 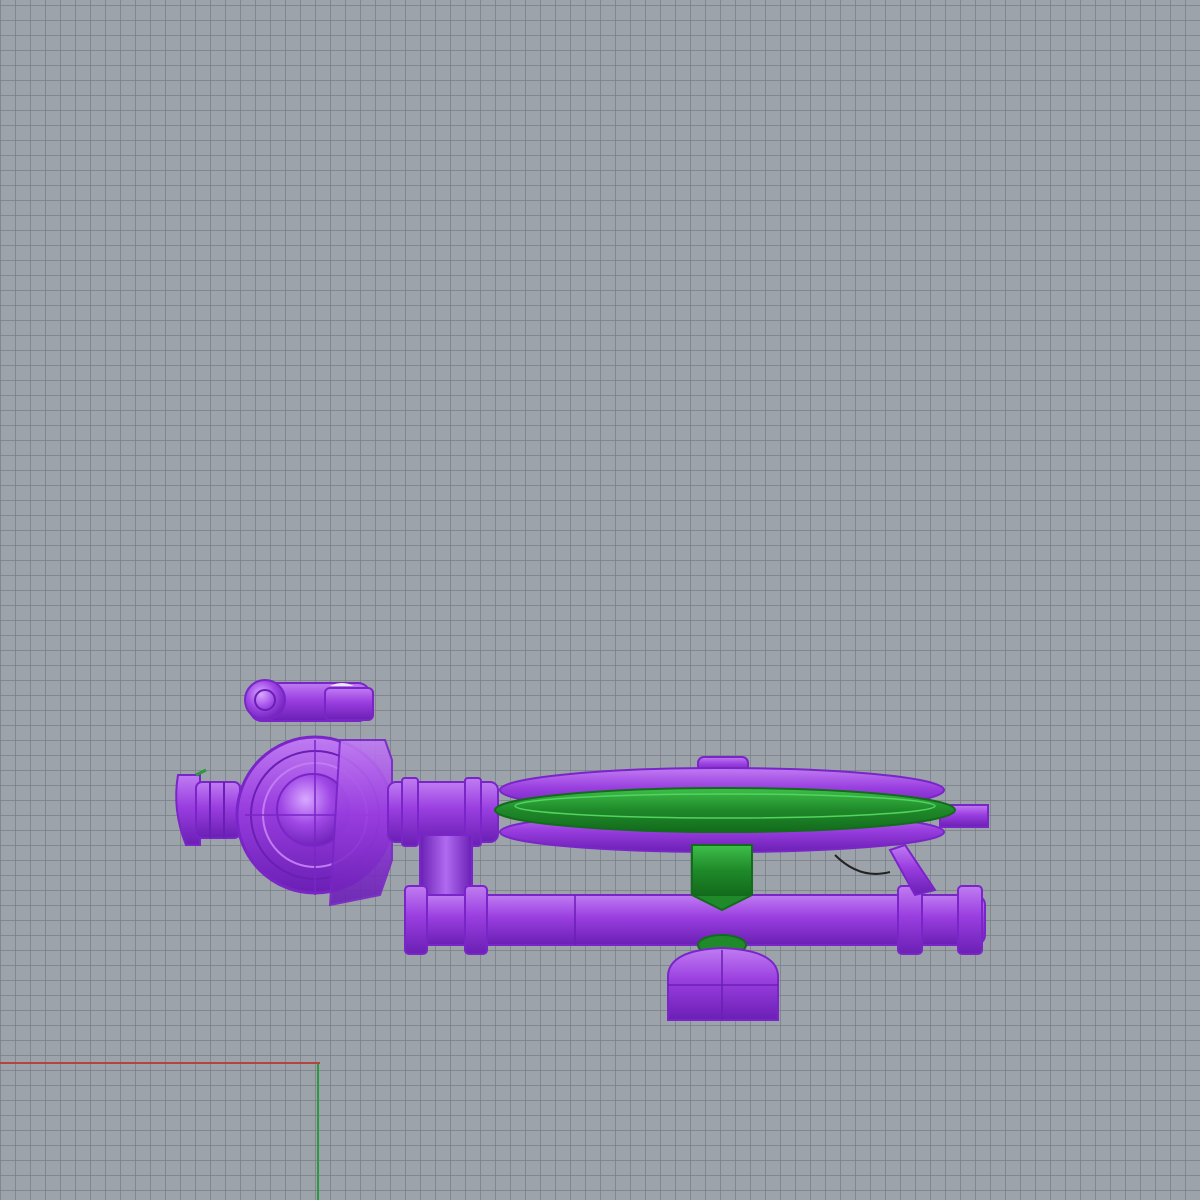 What do you see at coordinates (318, 1132) in the screenshot?
I see `y-axis-line` at bounding box center [318, 1132].